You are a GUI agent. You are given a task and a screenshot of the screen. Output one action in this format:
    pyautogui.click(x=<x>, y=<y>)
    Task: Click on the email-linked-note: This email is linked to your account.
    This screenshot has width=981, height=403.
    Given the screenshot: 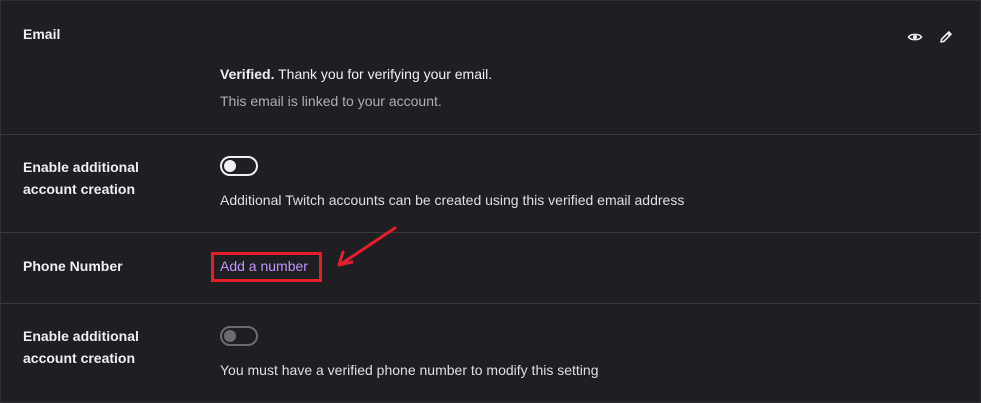 What is the action you would take?
    pyautogui.click(x=331, y=101)
    